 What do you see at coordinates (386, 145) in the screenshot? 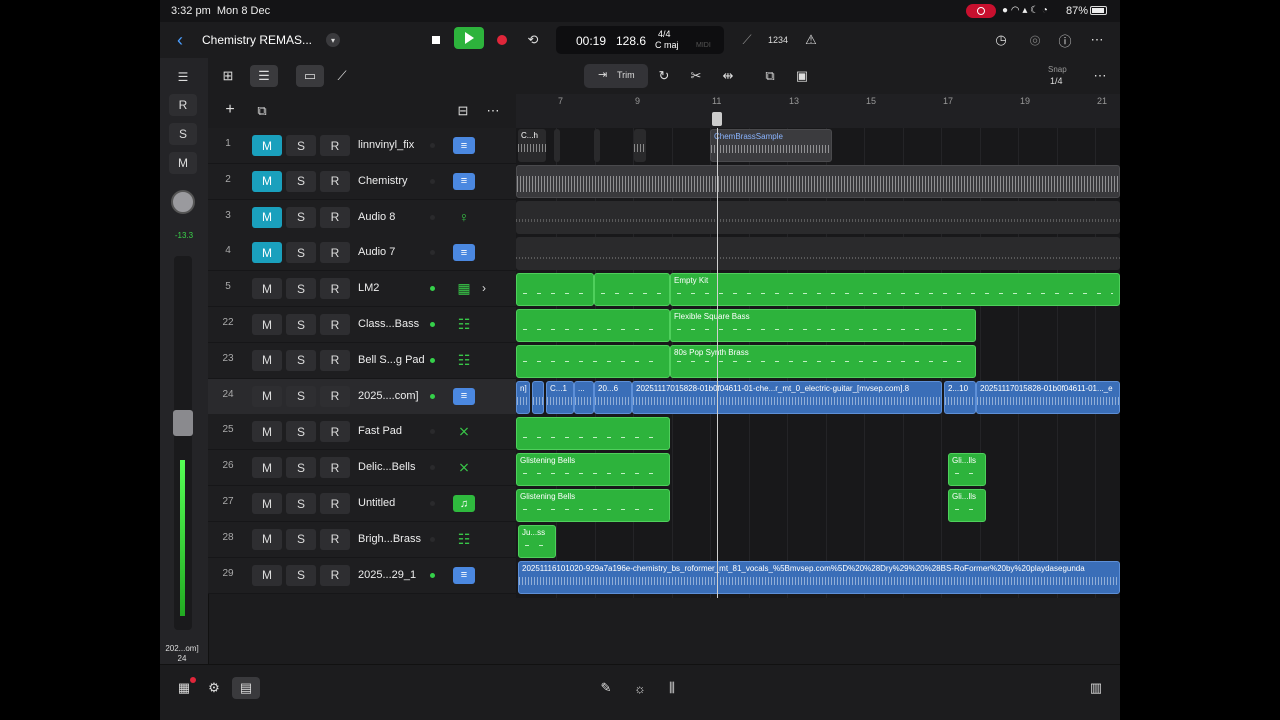
I see `track-name: linnvinyl_fix` at bounding box center [386, 145].